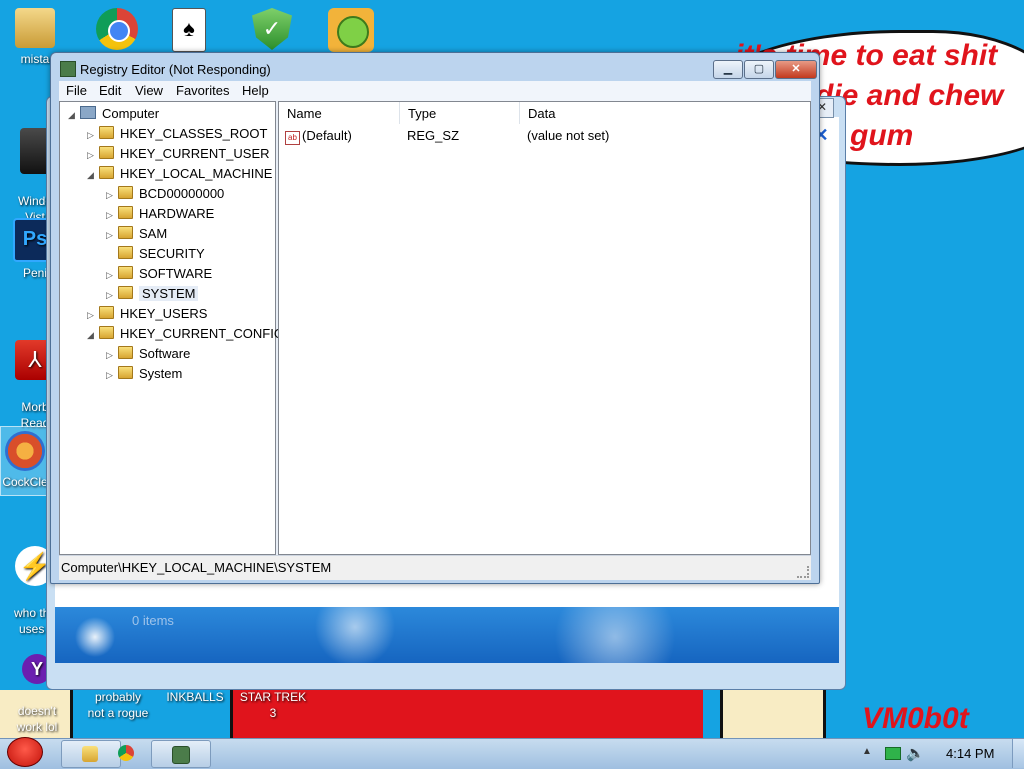 The width and height of the screenshot is (1024, 769). Describe the element at coordinates (893, 753) in the screenshot. I see `network-icon` at that location.